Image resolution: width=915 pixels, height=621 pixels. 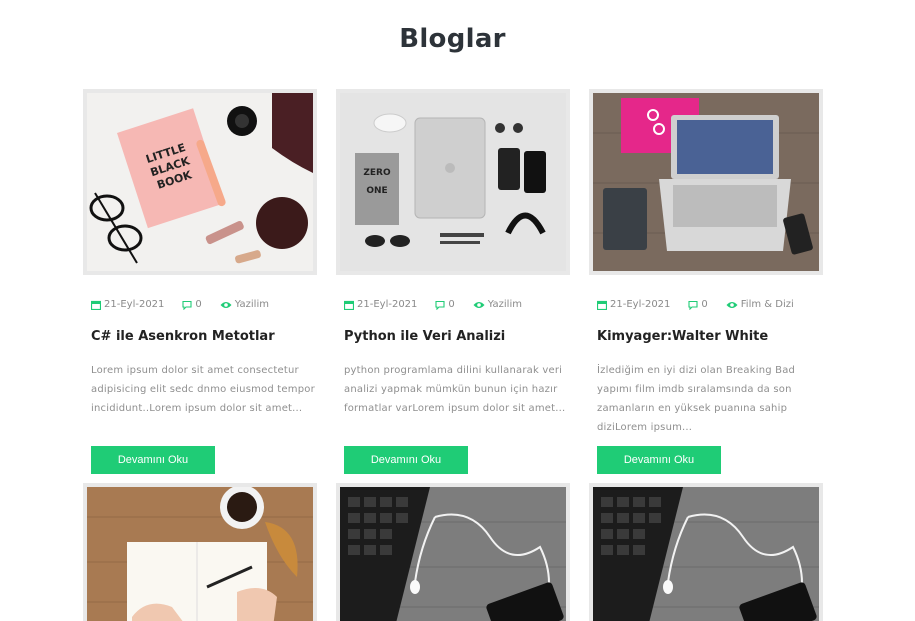 I want to click on desk-flatlay-photo: LITTLE BLACK BOOK, so click(x=200, y=182).